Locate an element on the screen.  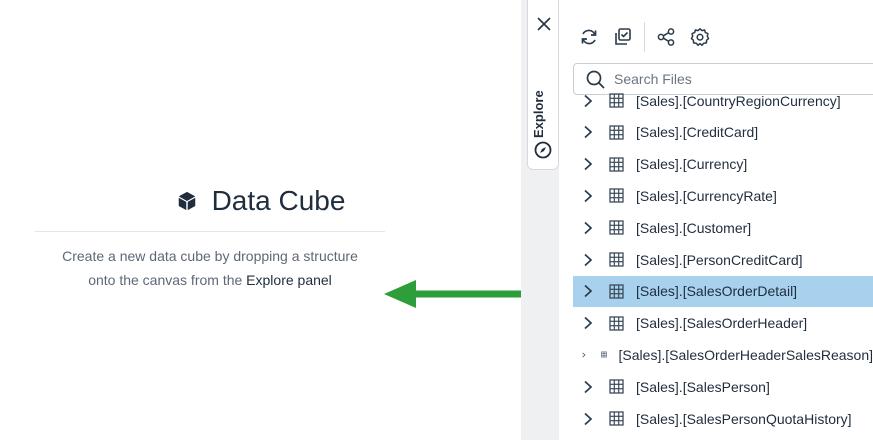
tree-item-label: [Sales].[PersonCreditCard] is located at coordinates (719, 259).